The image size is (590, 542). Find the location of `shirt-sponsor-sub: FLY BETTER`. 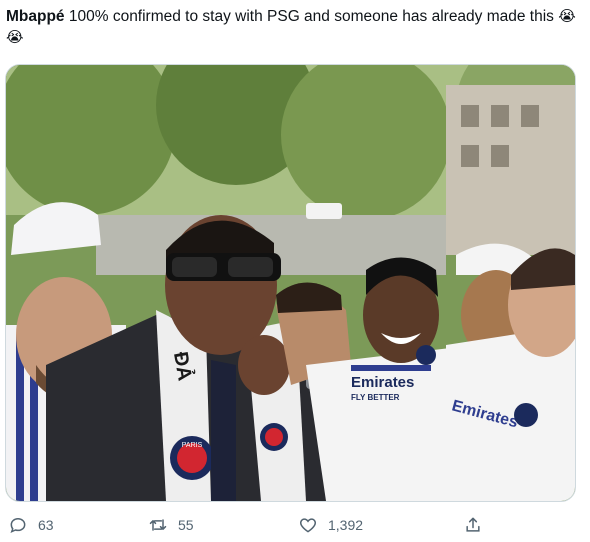

shirt-sponsor-sub: FLY BETTER is located at coordinates (375, 397).